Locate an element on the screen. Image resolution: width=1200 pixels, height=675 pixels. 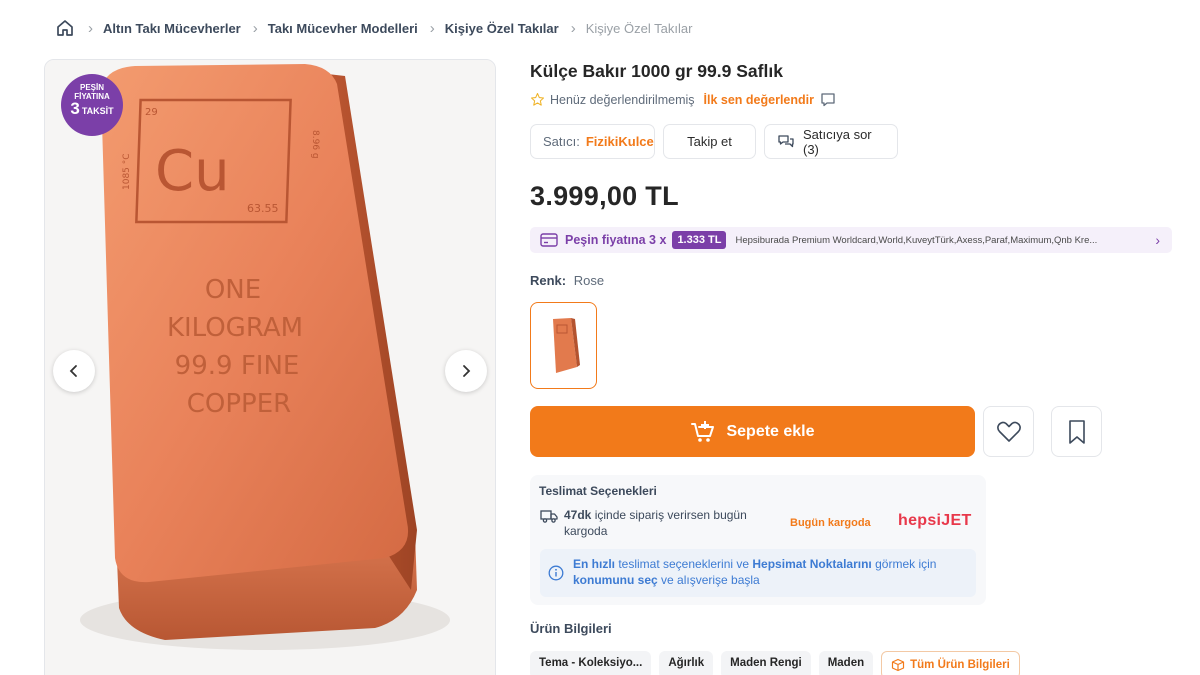
spec-tab-metal-color: Maden Rengi is located at coordinates (766, 663).